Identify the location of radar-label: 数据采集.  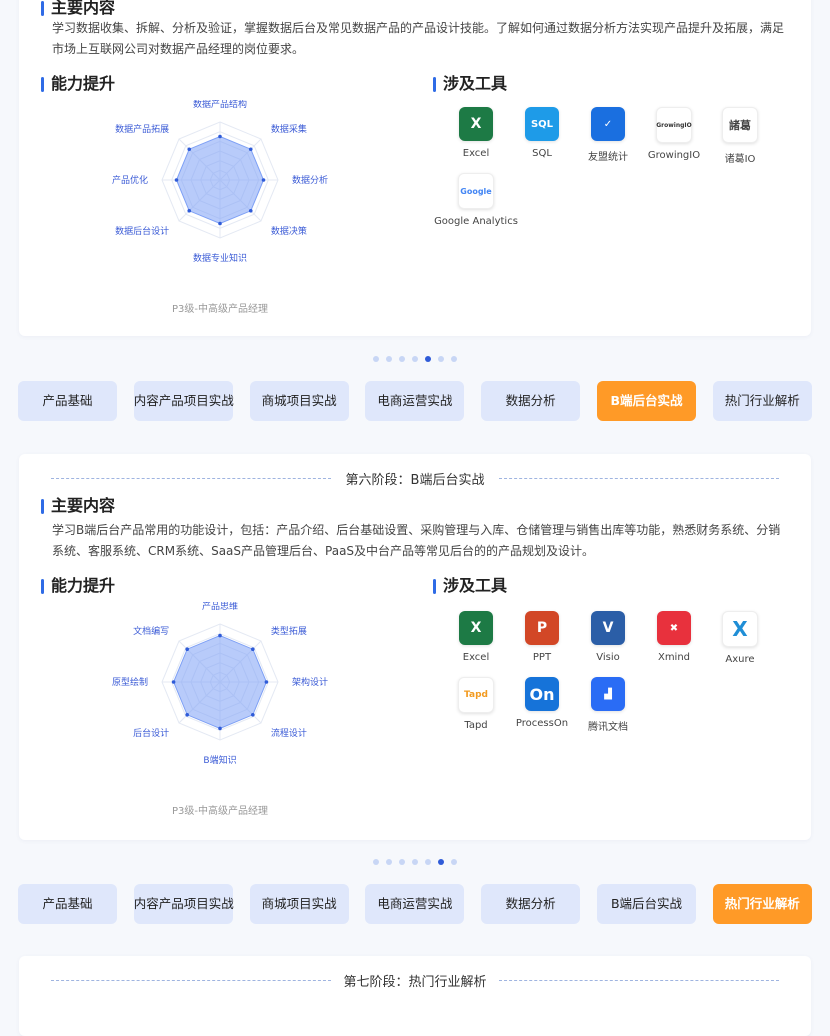
(289, 129).